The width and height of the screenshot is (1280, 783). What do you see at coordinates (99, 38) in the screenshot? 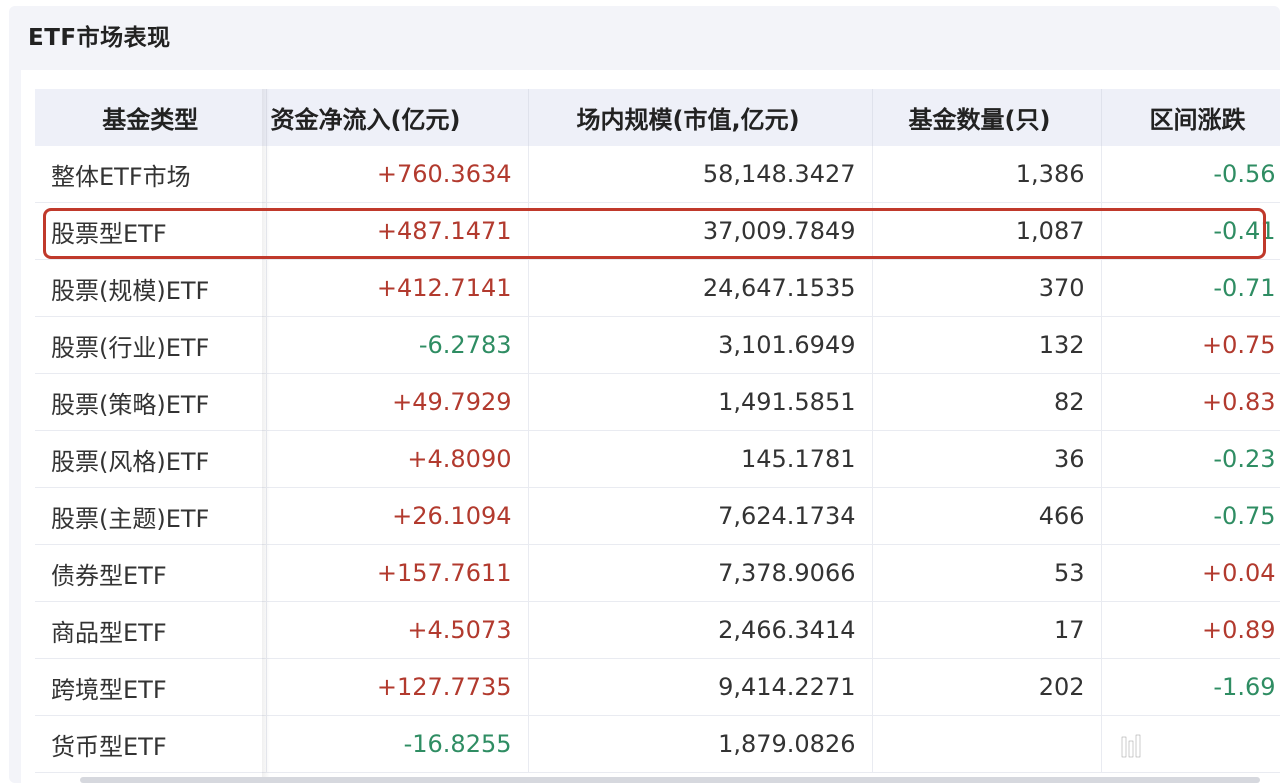
I see `panel-title: ETF市场表现` at bounding box center [99, 38].